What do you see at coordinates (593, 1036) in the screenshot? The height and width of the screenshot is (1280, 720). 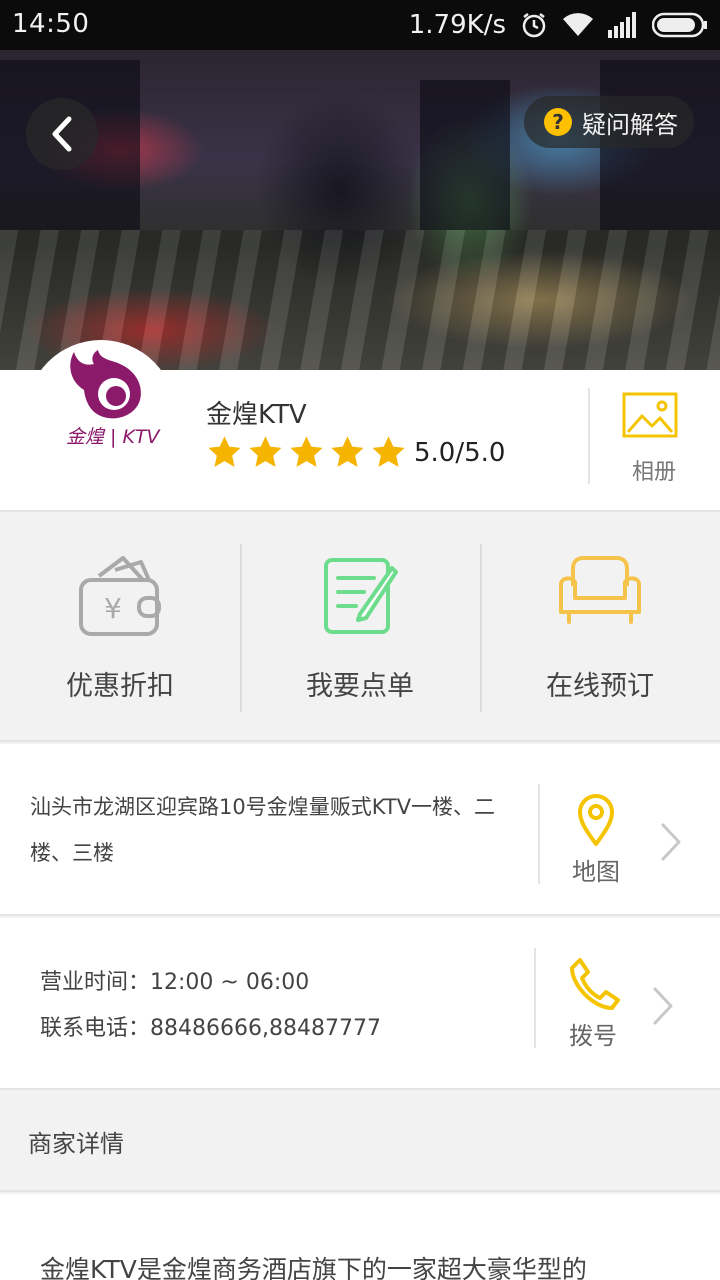 I see `dial-label: 拨号` at bounding box center [593, 1036].